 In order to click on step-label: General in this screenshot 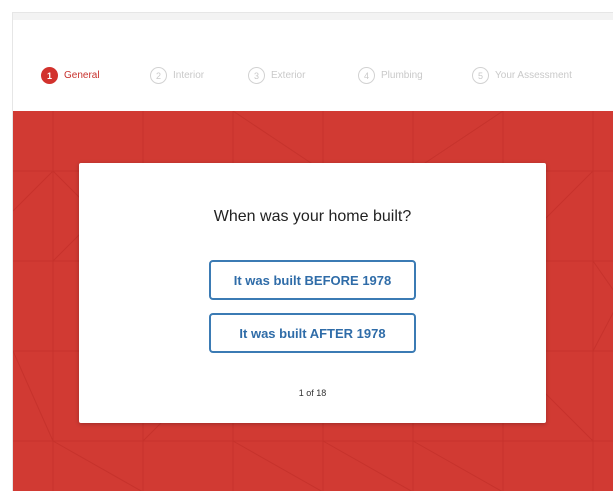, I will do `click(82, 75)`.